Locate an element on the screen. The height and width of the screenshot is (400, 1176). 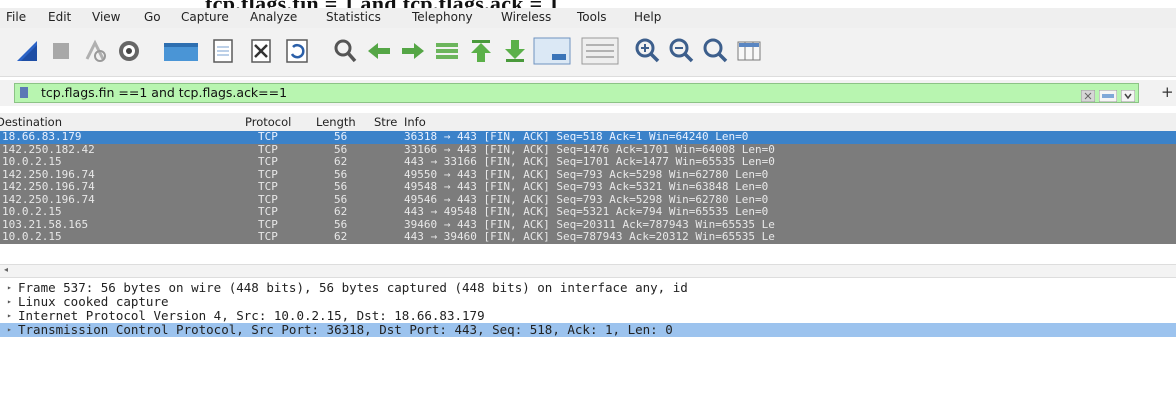
scroll-left-icon: ◂ is located at coordinates (6, 269).